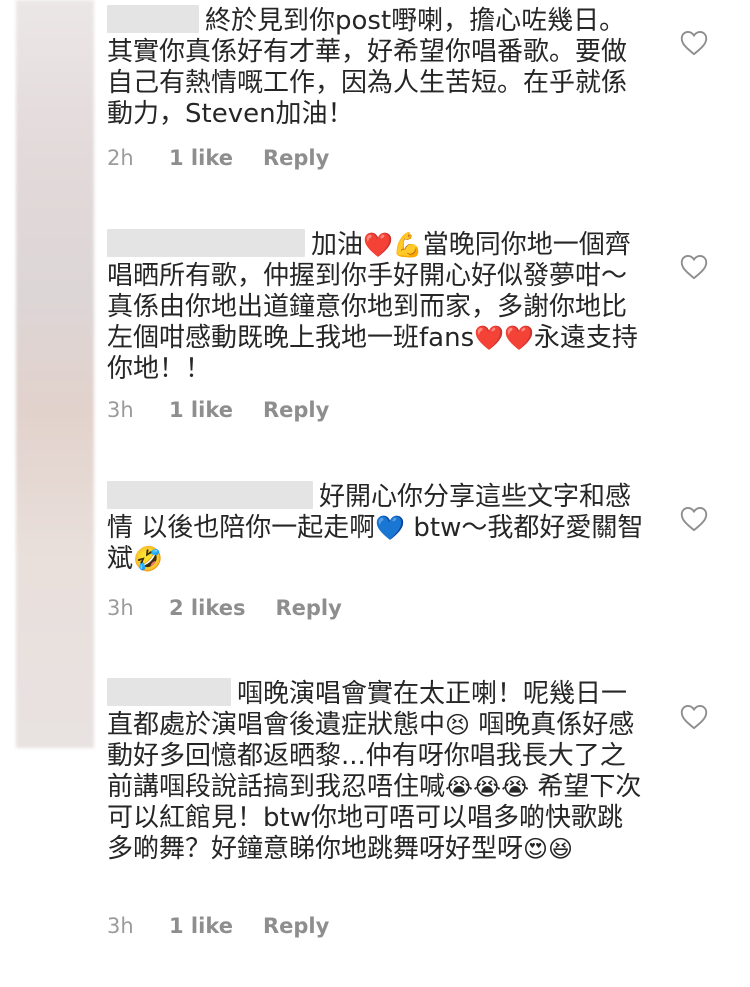  Describe the element at coordinates (458, 725) in the screenshot. I see `persevering-face-emoji: 😣` at that location.